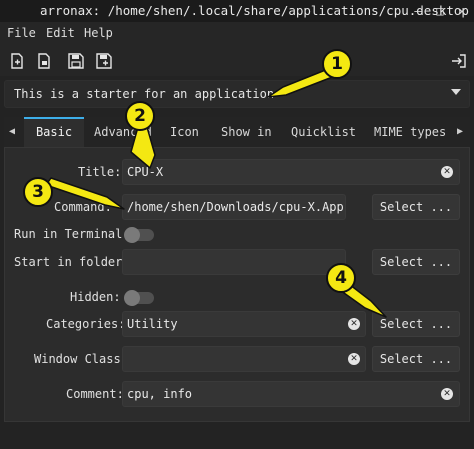 The image size is (474, 449). Describe the element at coordinates (21, 33) in the screenshot. I see `menu-file: File` at that location.